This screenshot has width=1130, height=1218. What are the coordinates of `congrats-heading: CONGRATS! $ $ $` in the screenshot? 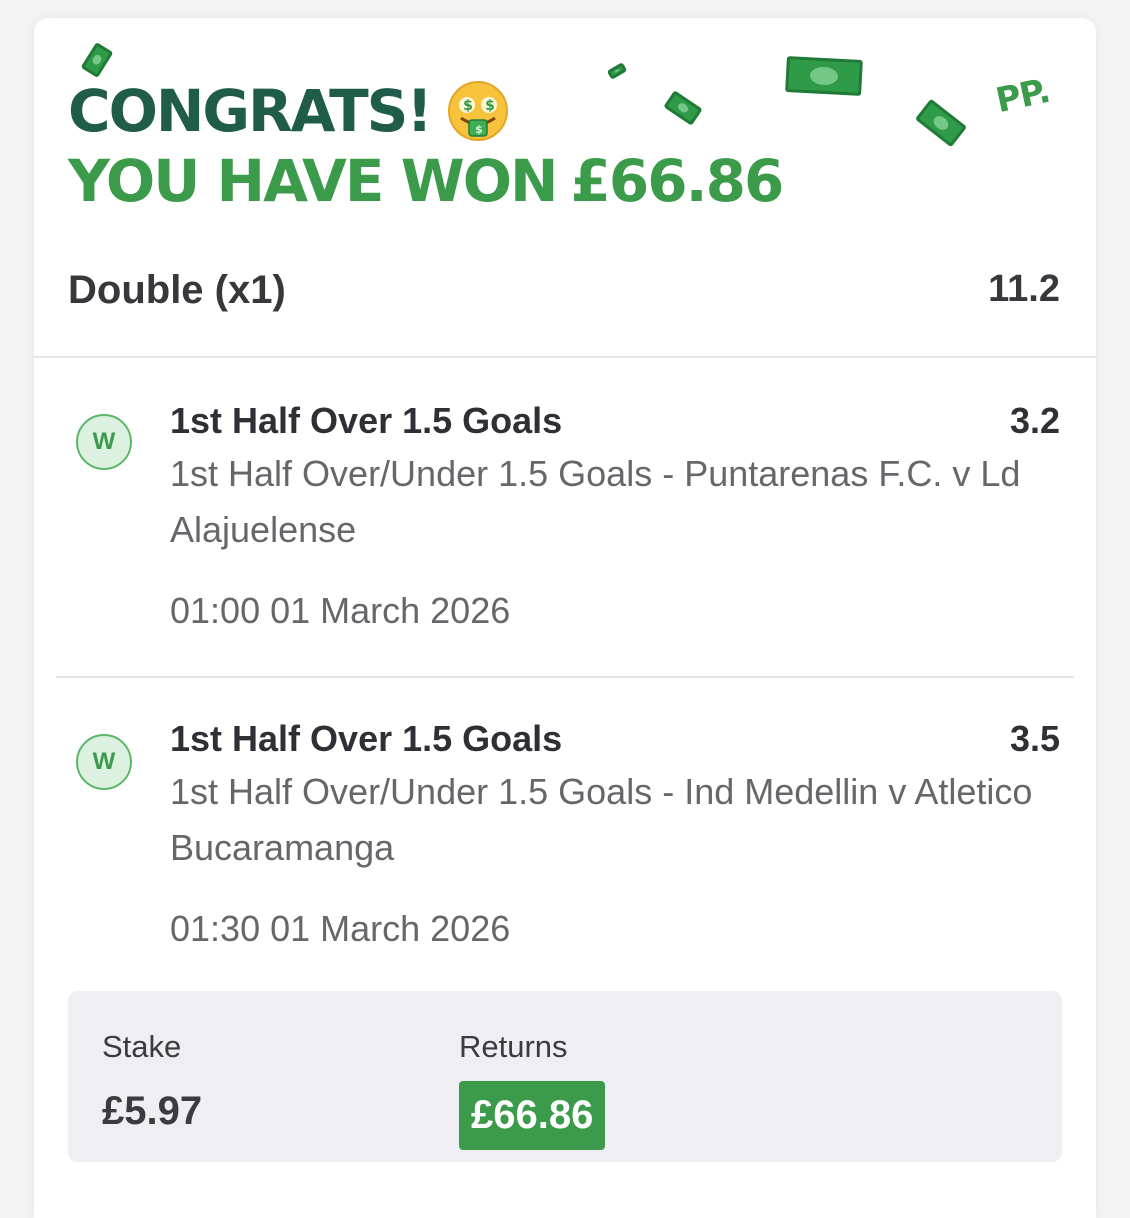 It's located at (288, 111).